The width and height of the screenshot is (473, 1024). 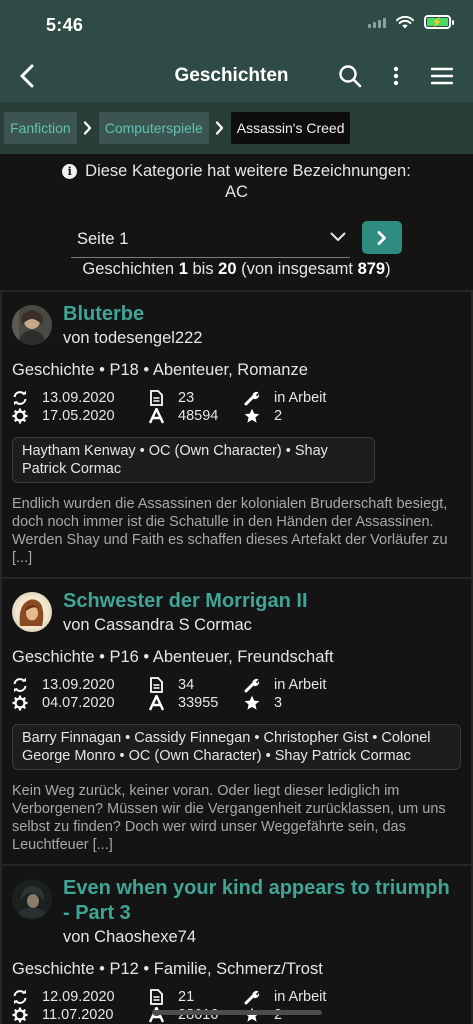 I want to click on search-icon, so click(x=350, y=76).